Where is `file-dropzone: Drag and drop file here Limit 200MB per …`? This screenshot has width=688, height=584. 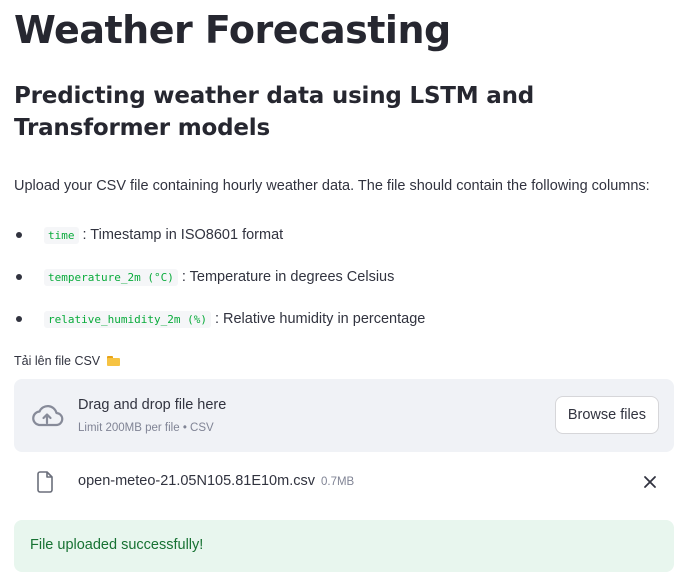 file-dropzone: Drag and drop file here Limit 200MB per … is located at coordinates (344, 415).